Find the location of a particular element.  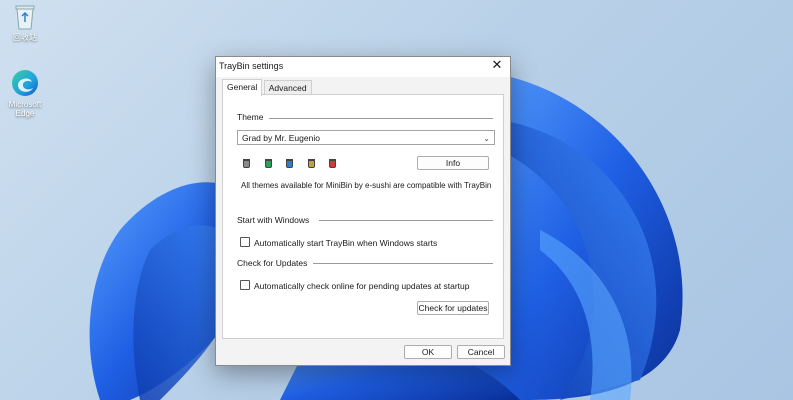

desktop-edge: Microsoft Edge is located at coordinates (25, 93).